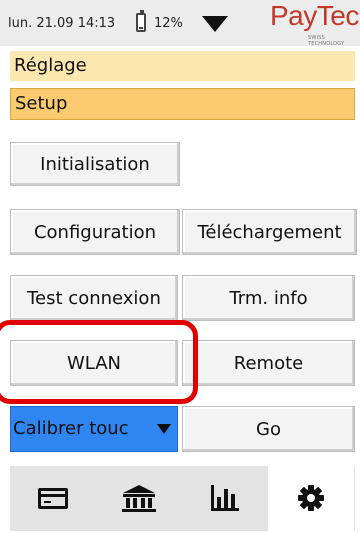 The image size is (360, 535). I want to click on gear-icon, so click(311, 498).